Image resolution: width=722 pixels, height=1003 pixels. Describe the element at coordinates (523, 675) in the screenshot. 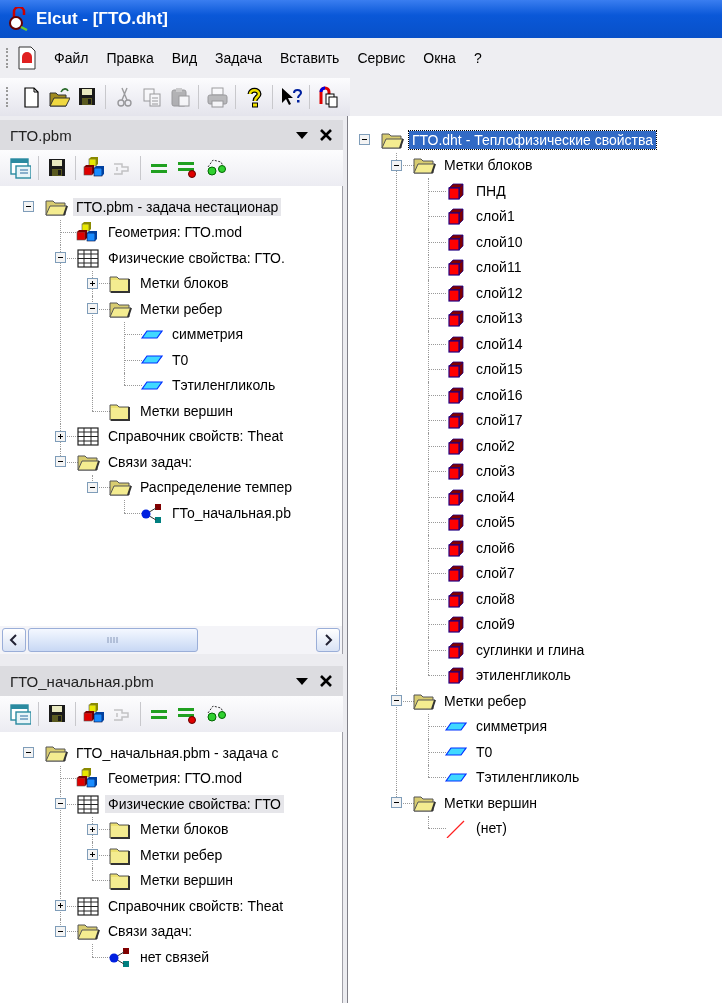

I see `tree-item: этиленгликоль` at that location.